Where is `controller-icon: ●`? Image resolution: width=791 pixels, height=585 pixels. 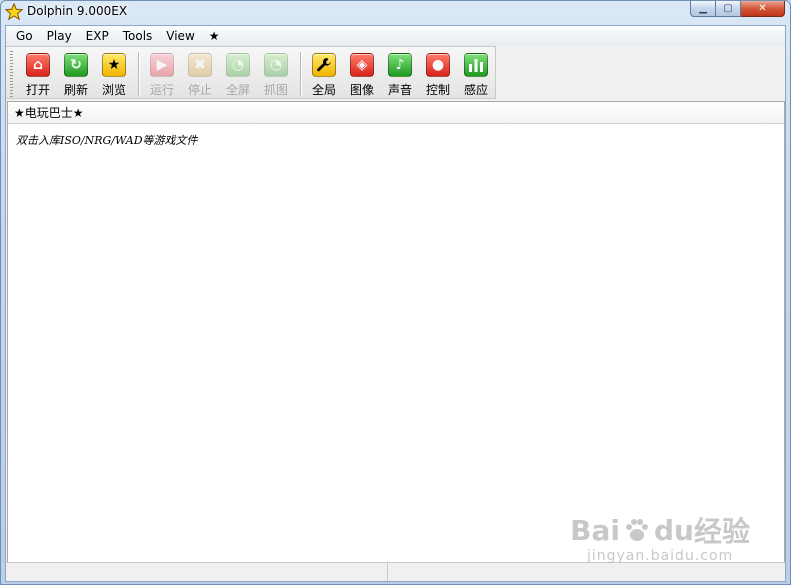 controller-icon: ● is located at coordinates (438, 65).